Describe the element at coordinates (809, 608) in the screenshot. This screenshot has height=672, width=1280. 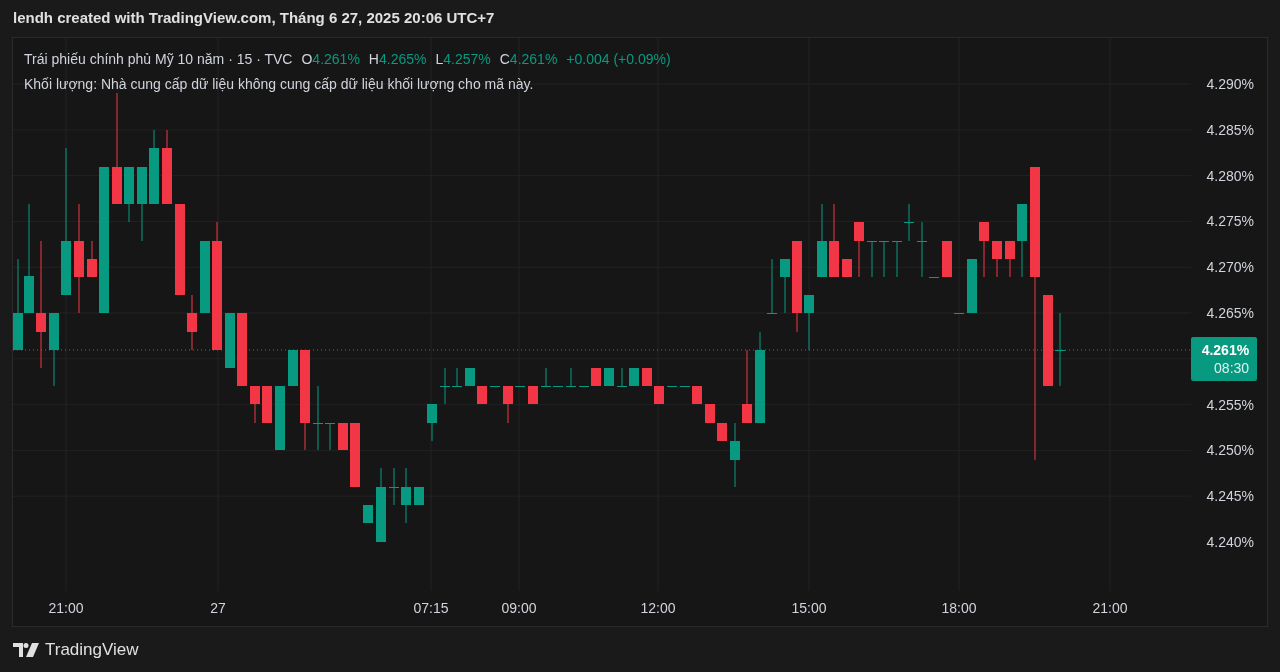
I see `time-tick: 15:00` at that location.